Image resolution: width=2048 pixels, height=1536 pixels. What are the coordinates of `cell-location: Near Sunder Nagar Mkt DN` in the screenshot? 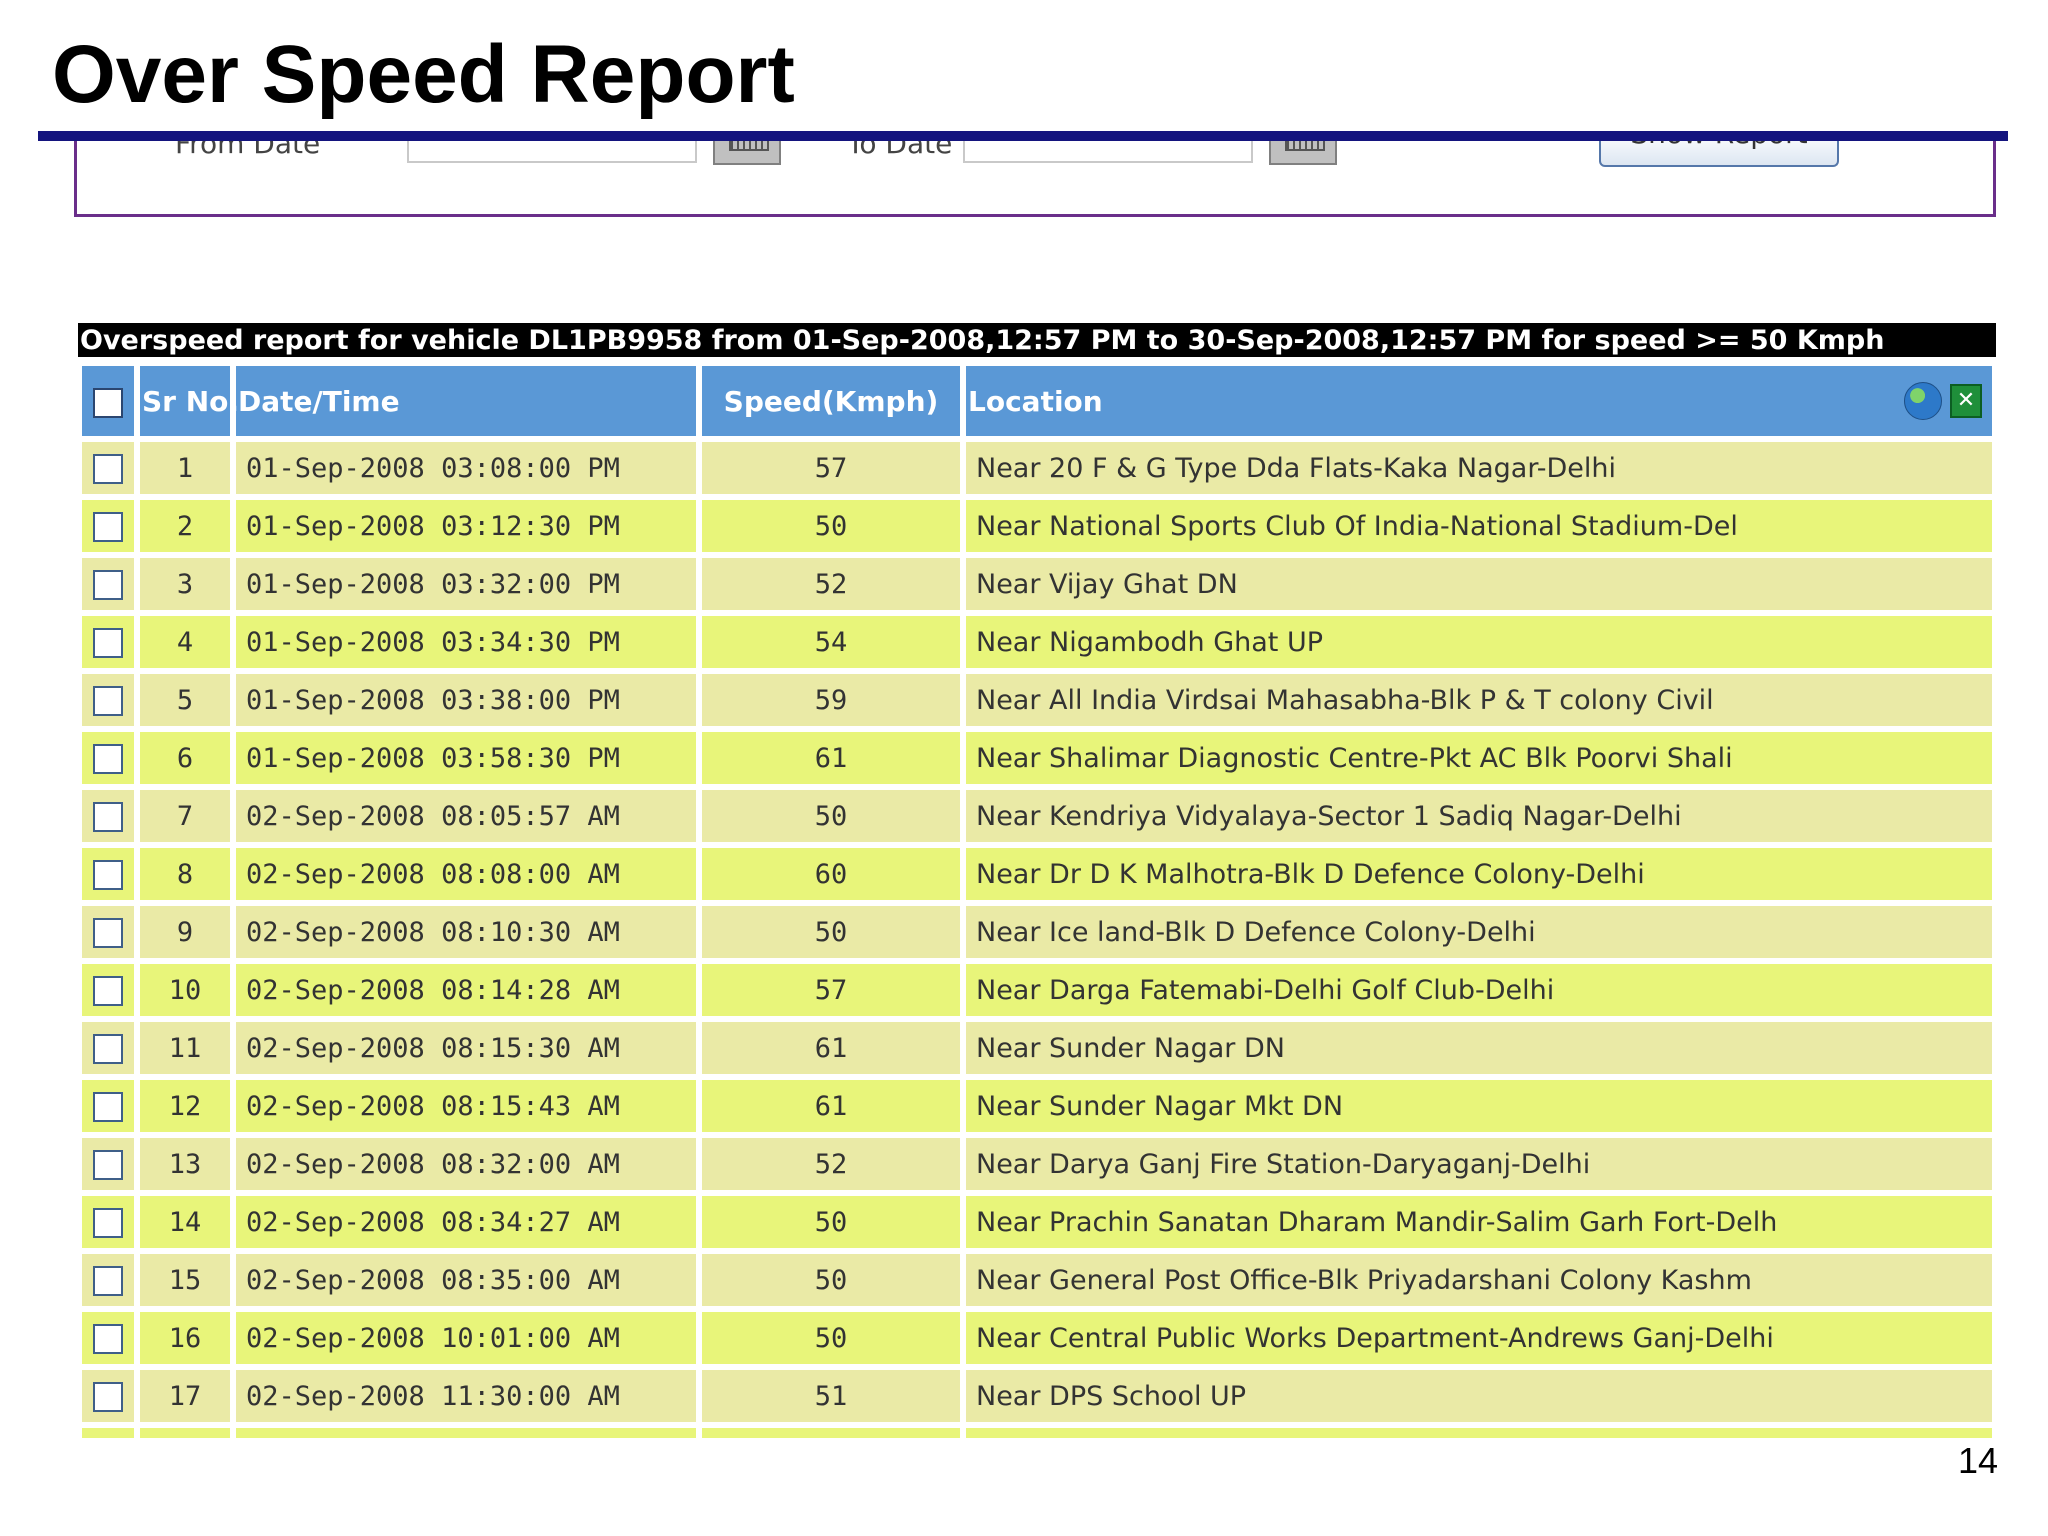 It's located at (1479, 1106).